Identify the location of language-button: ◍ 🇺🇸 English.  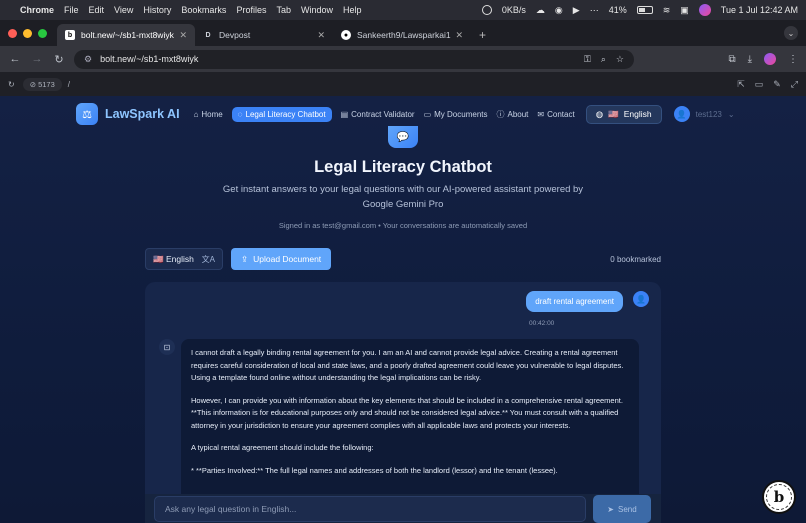
(623, 114).